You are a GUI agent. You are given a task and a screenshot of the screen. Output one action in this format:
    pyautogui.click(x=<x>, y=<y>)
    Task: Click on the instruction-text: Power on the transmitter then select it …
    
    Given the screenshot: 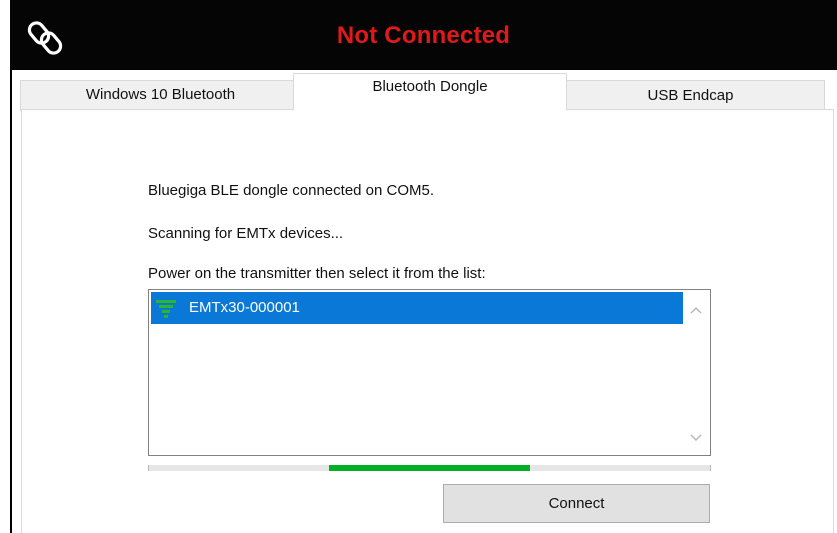 What is the action you would take?
    pyautogui.click(x=317, y=273)
    